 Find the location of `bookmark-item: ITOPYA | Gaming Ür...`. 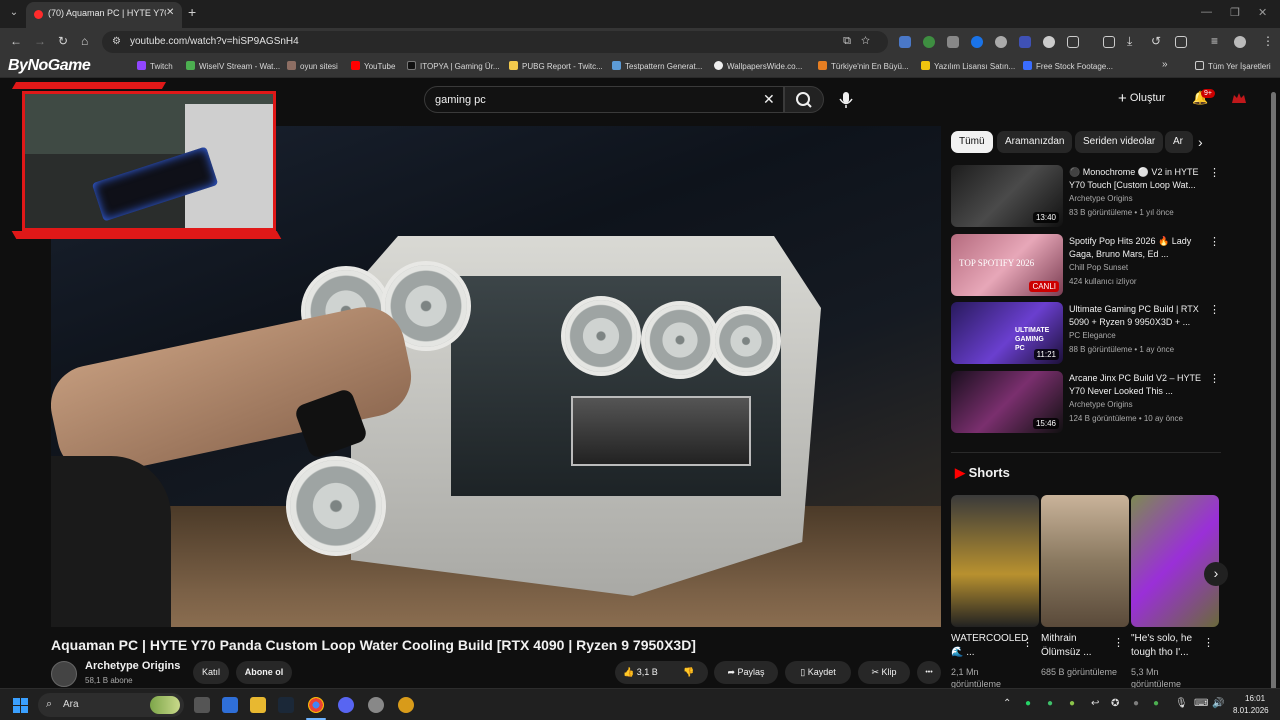

bookmark-item: ITOPYA | Gaming Ür... is located at coordinates (453, 66).